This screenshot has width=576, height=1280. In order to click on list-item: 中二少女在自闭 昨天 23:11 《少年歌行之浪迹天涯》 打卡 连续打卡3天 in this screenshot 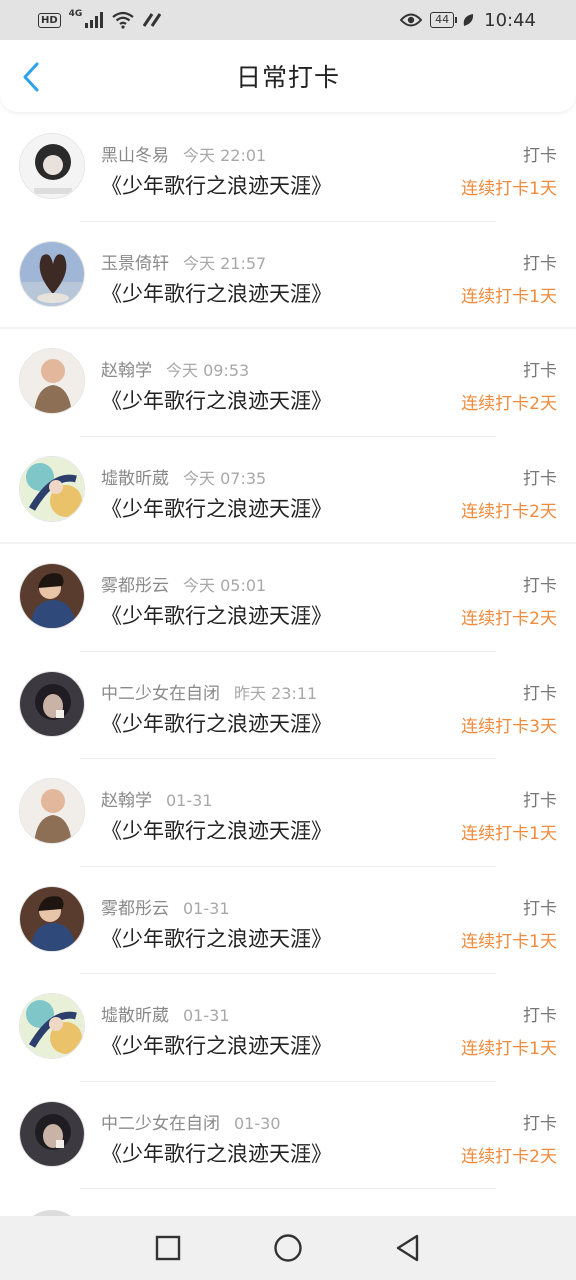, I will do `click(288, 705)`.